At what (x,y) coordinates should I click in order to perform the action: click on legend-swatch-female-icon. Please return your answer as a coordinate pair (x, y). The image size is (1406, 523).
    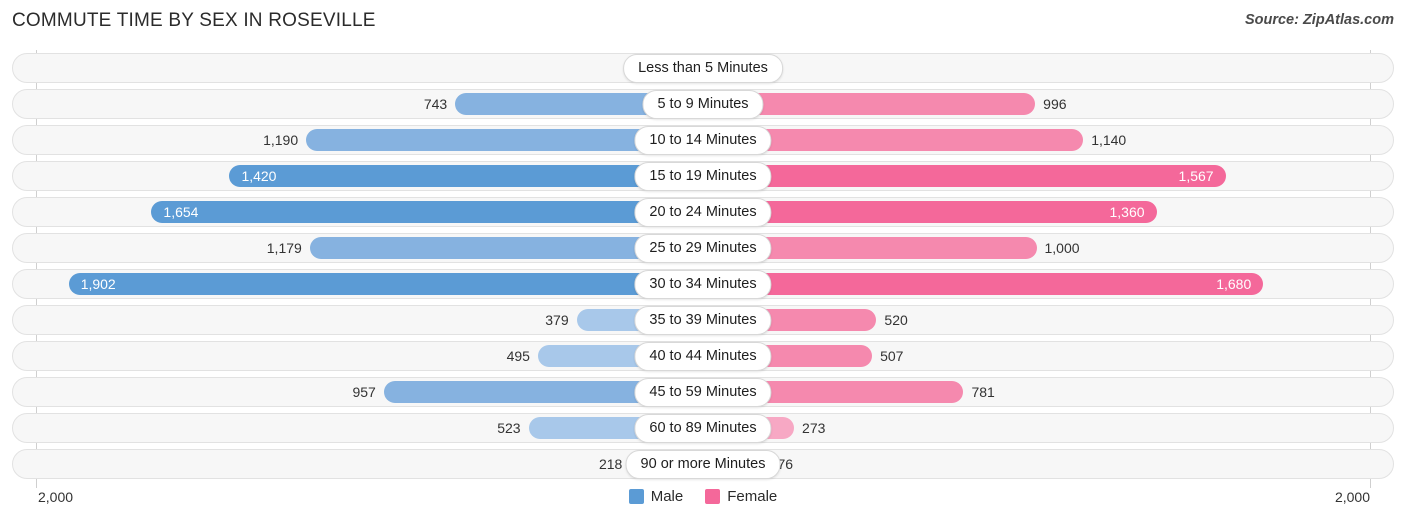
    Looking at the image, I should click on (713, 496).